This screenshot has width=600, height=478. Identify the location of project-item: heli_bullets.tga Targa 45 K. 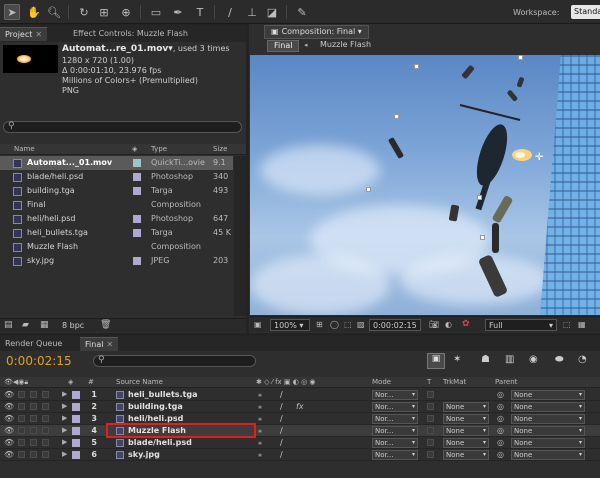
(116, 233).